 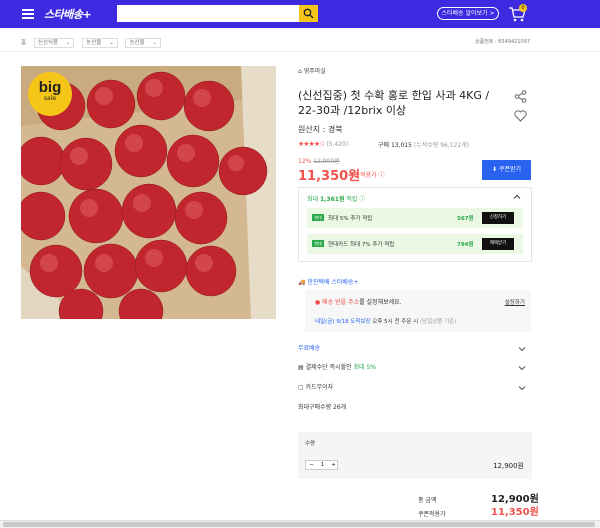 I want to click on max-reward: 최대 1,361원 적립 ⓘ, so click(x=336, y=198).